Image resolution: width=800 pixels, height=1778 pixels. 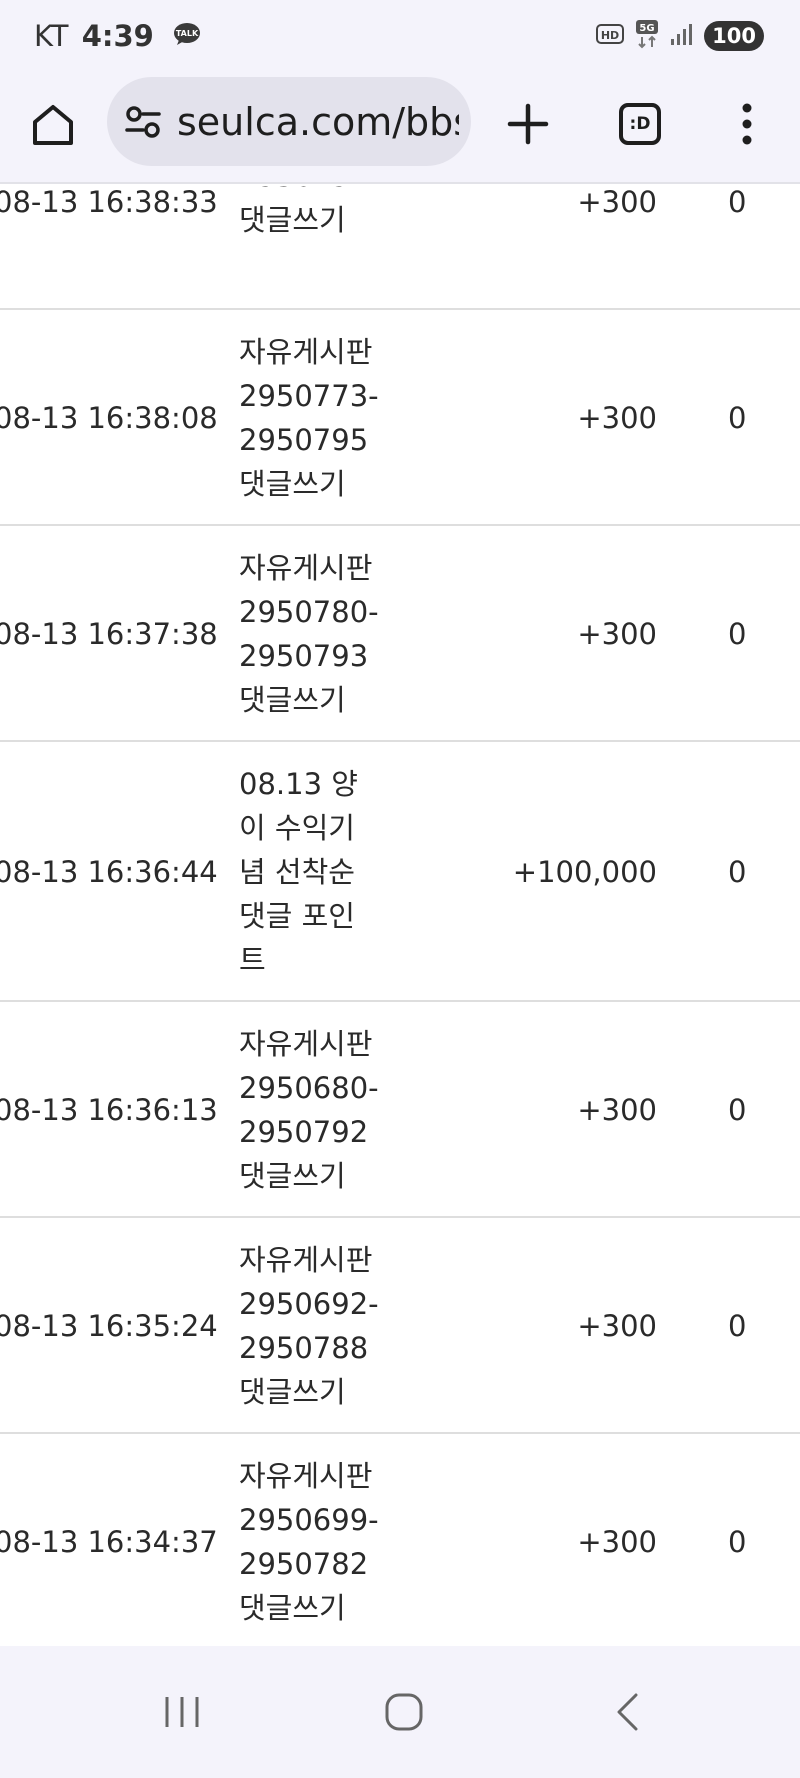 I want to click on row-description: 자유게시판 2950780- 2950793 댓글쓰기, so click(x=314, y=634).